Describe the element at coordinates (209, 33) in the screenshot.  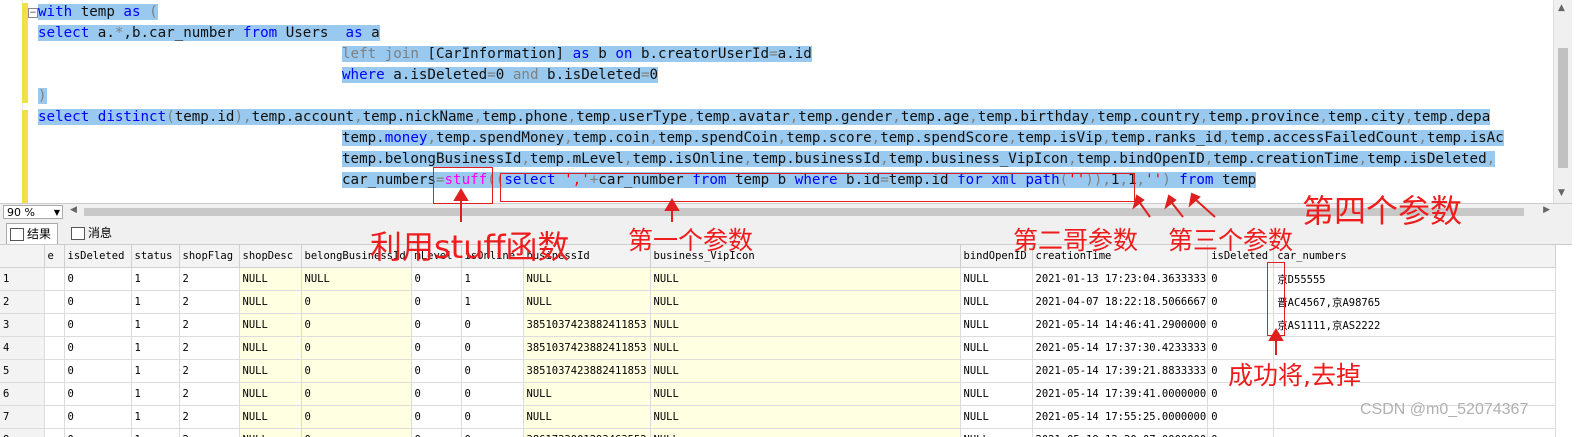
I see `code-line: select a.*,b.car_number from Users as a` at that location.